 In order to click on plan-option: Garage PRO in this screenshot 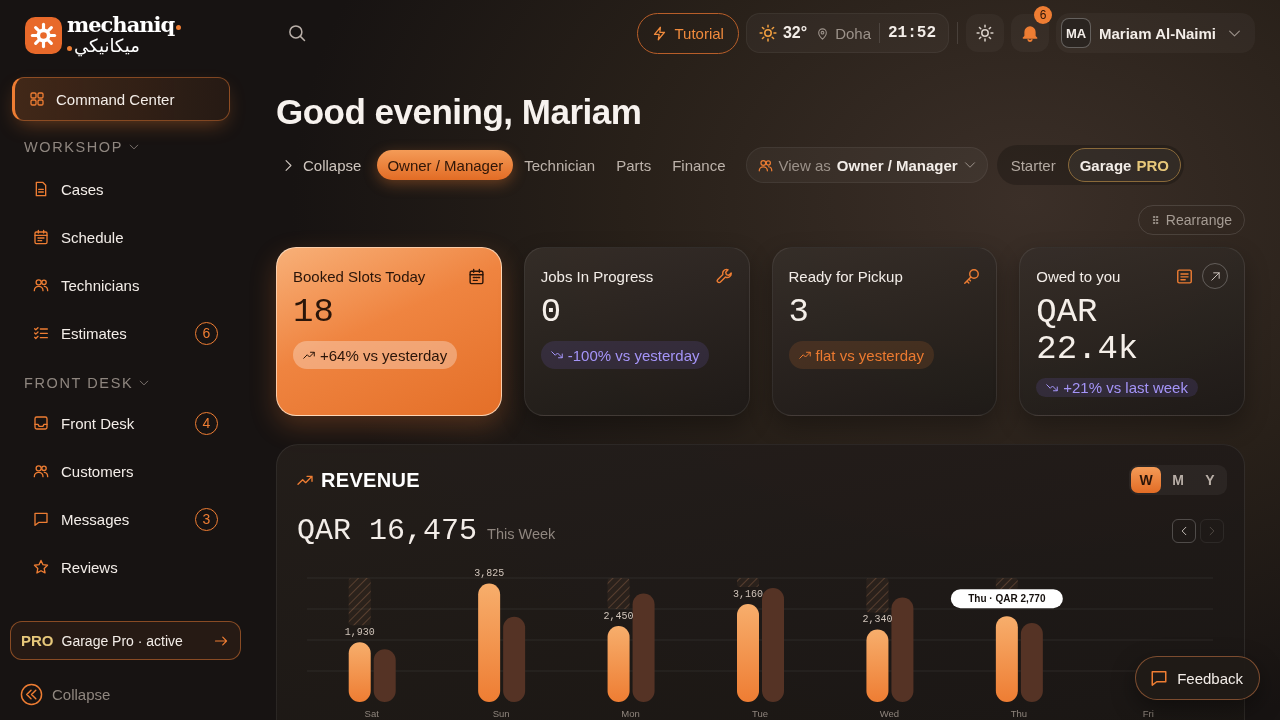, I will do `click(1124, 165)`.